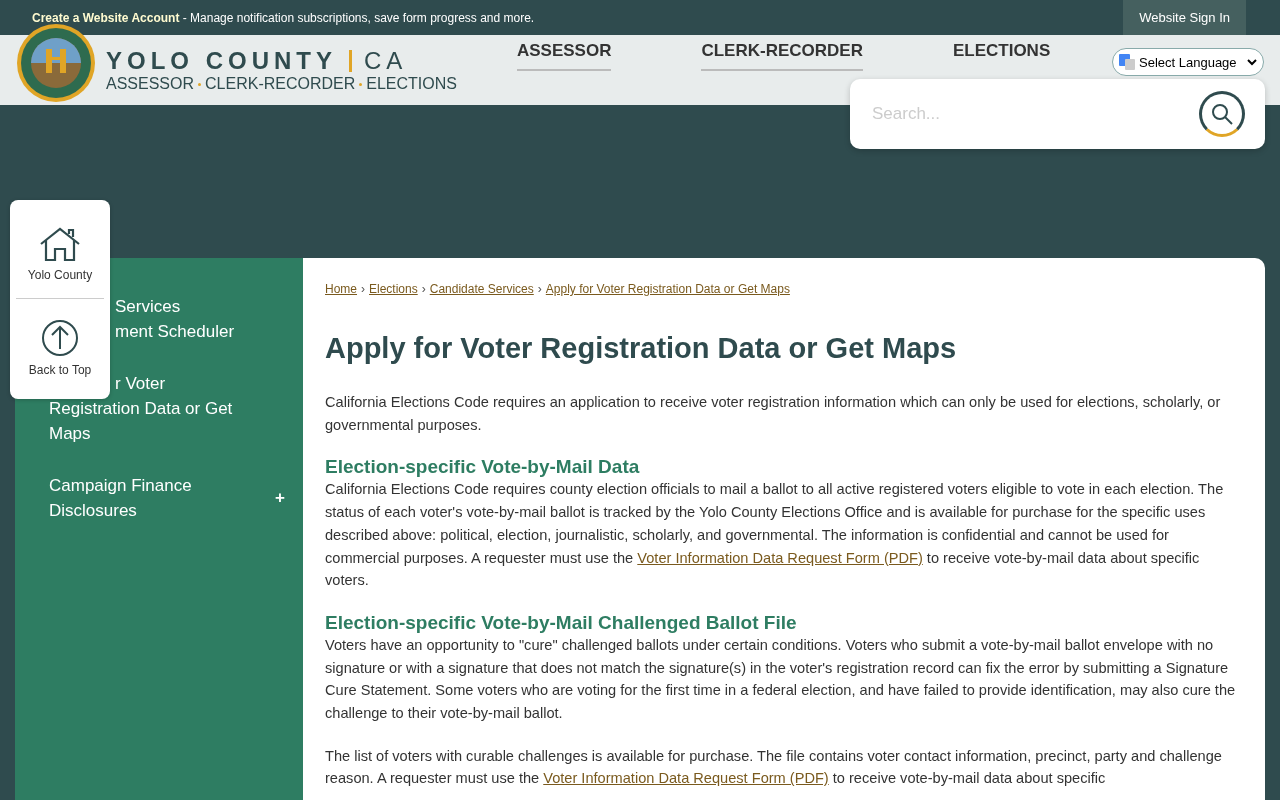 Image resolution: width=1280 pixels, height=800 pixels. Describe the element at coordinates (782, 56) in the screenshot. I see `nav-link: CLERK-RECORDER` at that location.